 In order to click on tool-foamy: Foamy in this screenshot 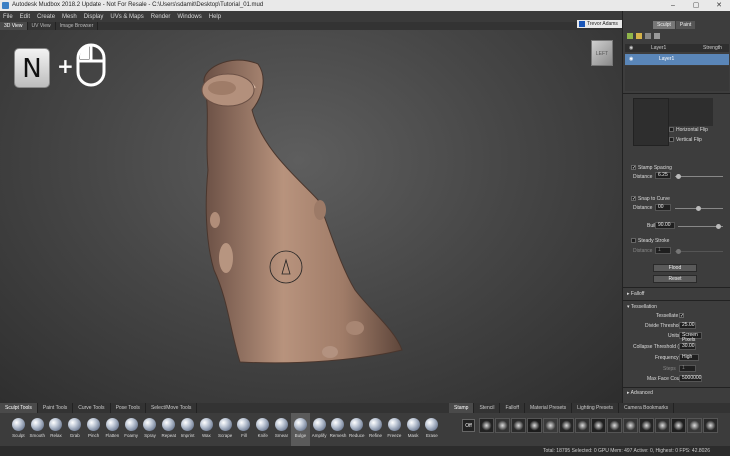, I will do `click(131, 429)`.